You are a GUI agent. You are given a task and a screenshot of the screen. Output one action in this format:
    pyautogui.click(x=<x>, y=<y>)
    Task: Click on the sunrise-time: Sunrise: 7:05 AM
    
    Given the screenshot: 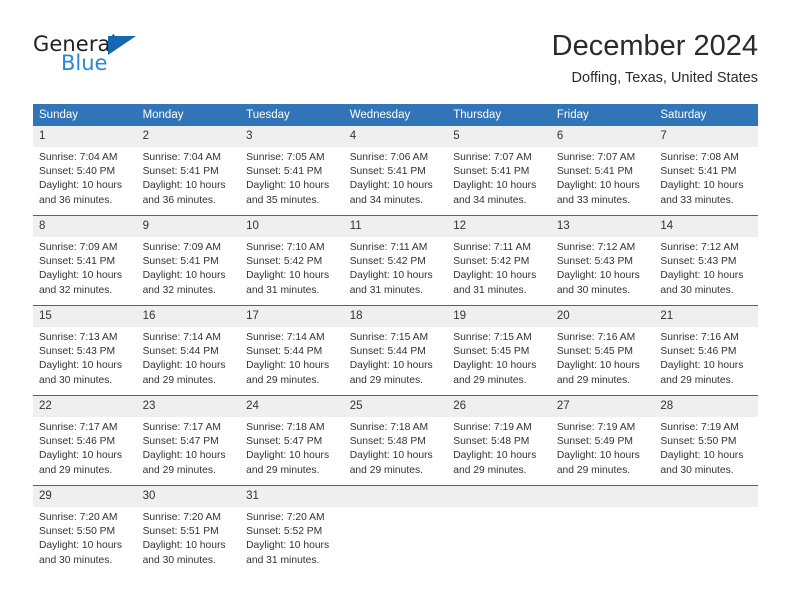 What is the action you would take?
    pyautogui.click(x=285, y=157)
    